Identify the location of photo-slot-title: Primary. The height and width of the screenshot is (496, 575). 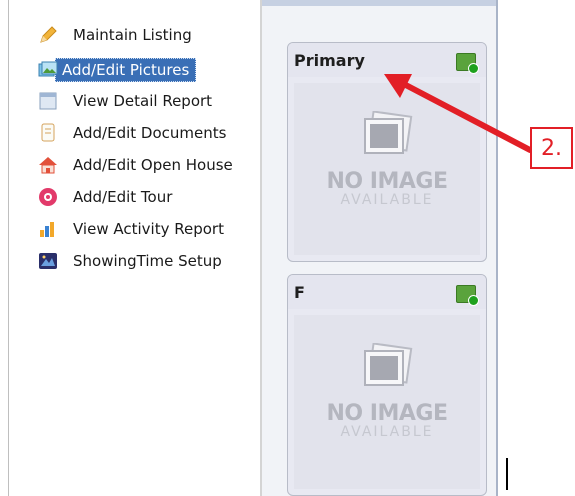
(329, 60).